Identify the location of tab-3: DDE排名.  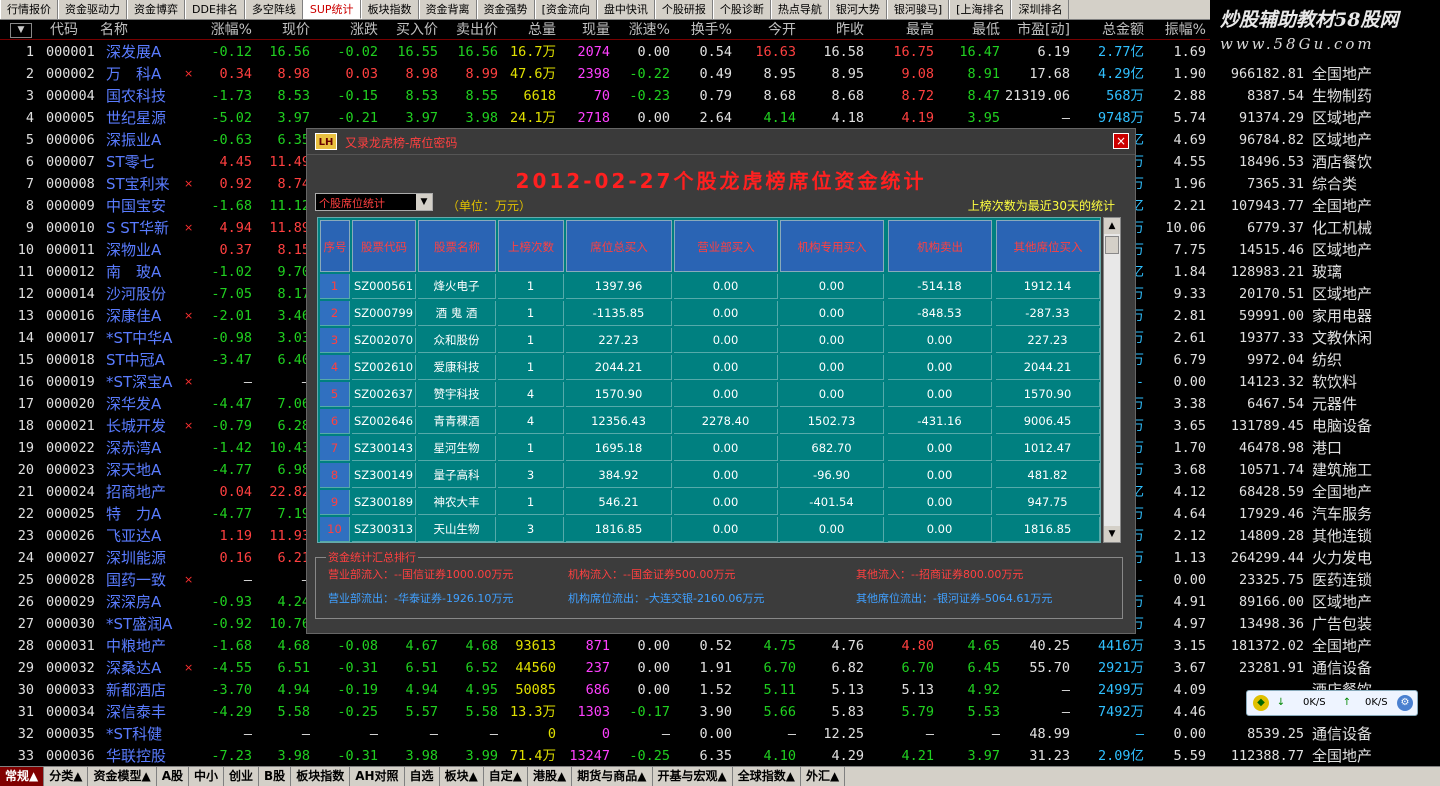
(215, 9).